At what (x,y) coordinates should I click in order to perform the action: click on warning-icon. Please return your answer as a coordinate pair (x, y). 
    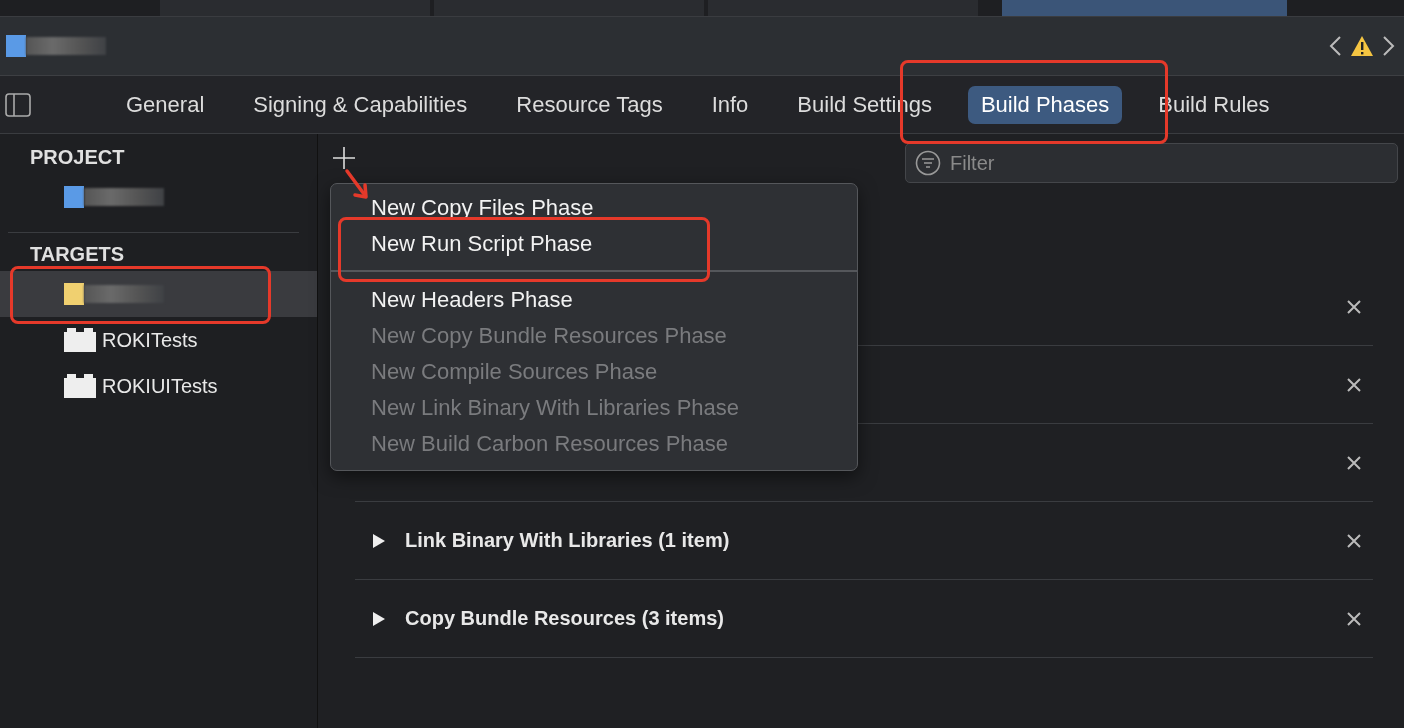
    Looking at the image, I should click on (1362, 46).